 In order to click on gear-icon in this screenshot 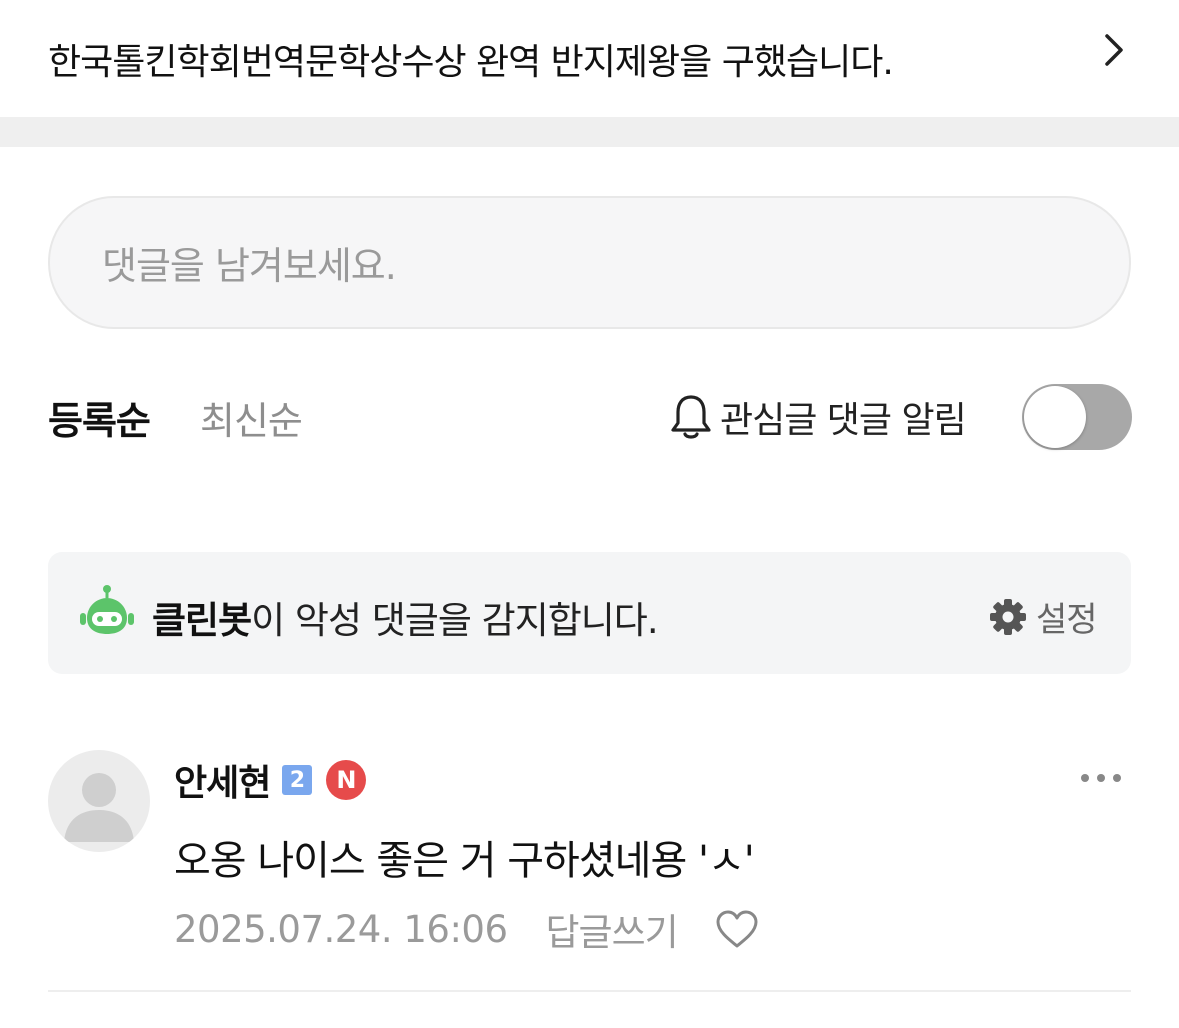, I will do `click(1008, 616)`.